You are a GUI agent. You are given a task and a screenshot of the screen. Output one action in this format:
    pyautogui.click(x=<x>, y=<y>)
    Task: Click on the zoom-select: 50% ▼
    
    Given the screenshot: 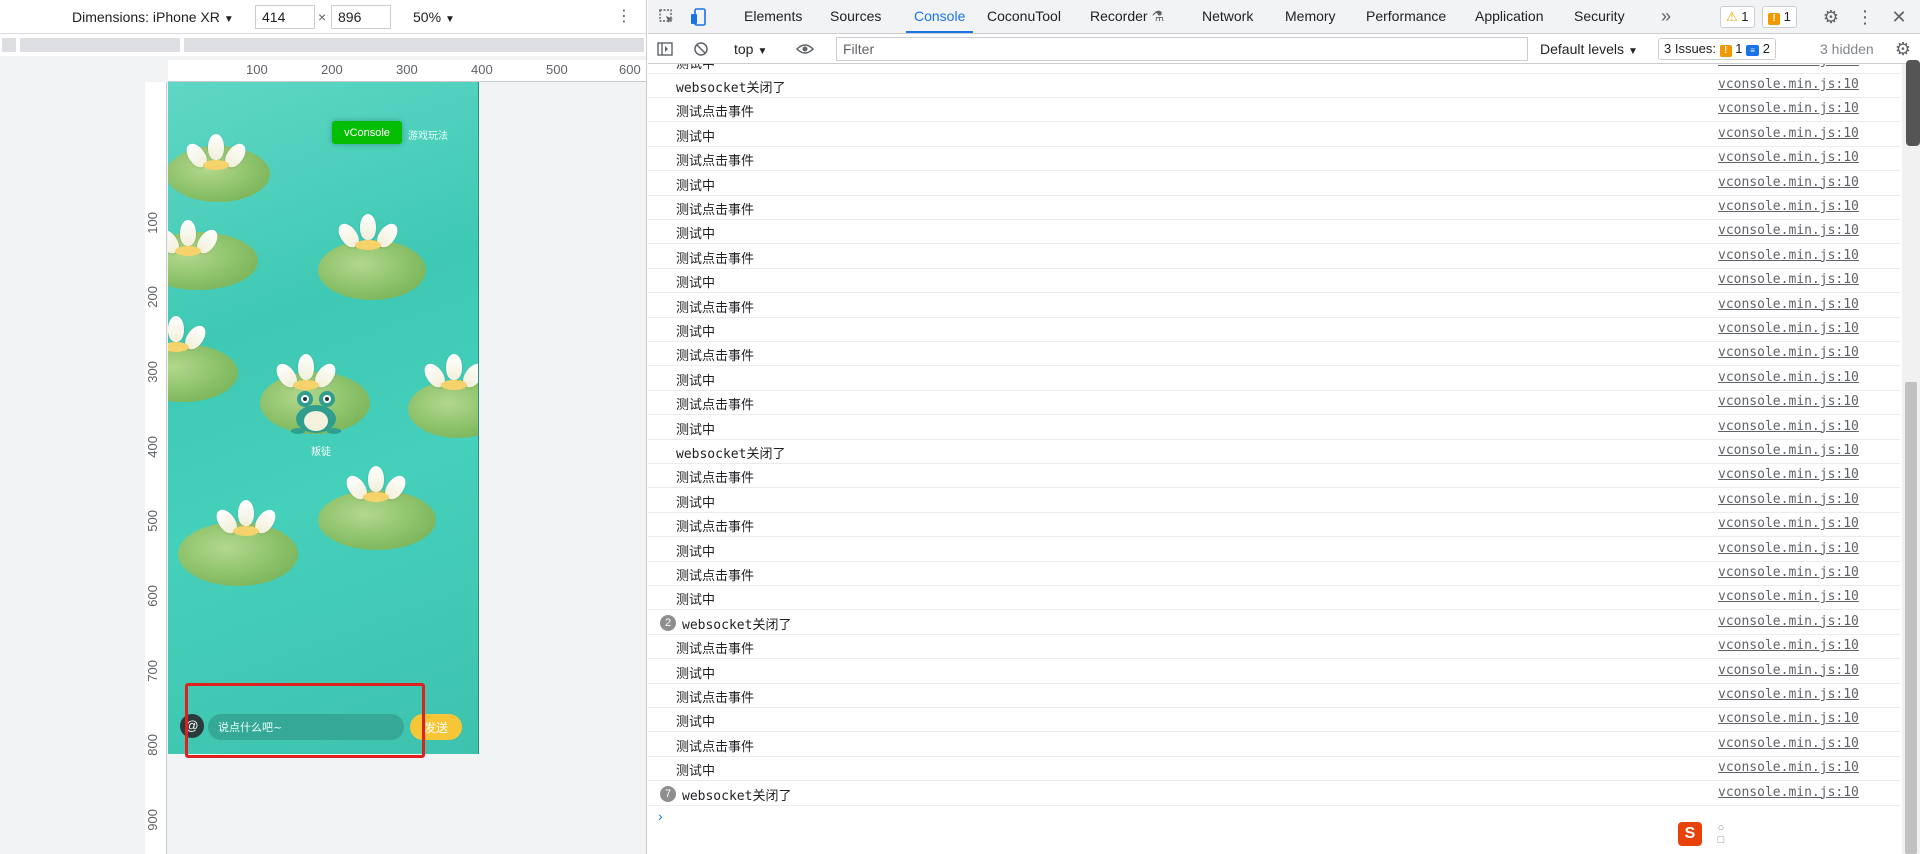 What is the action you would take?
    pyautogui.click(x=434, y=17)
    